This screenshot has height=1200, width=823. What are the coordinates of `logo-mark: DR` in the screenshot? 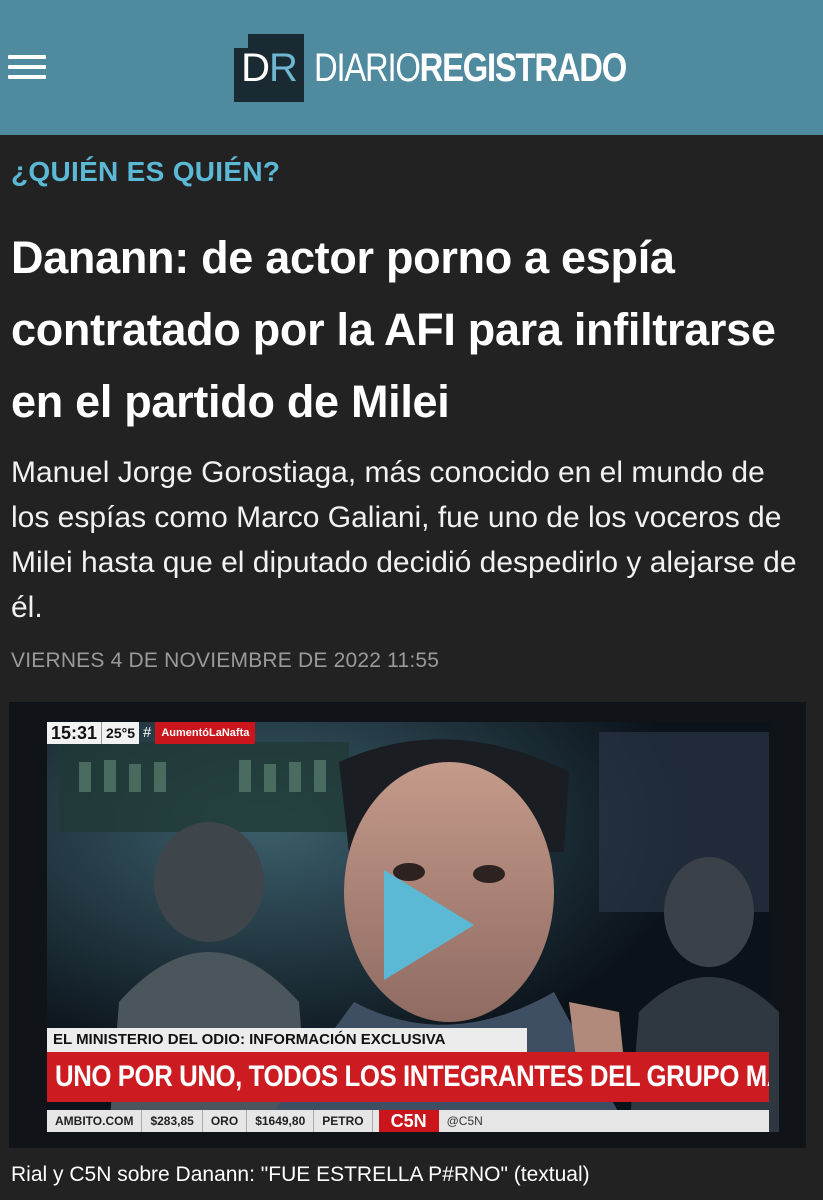 It's located at (269, 68).